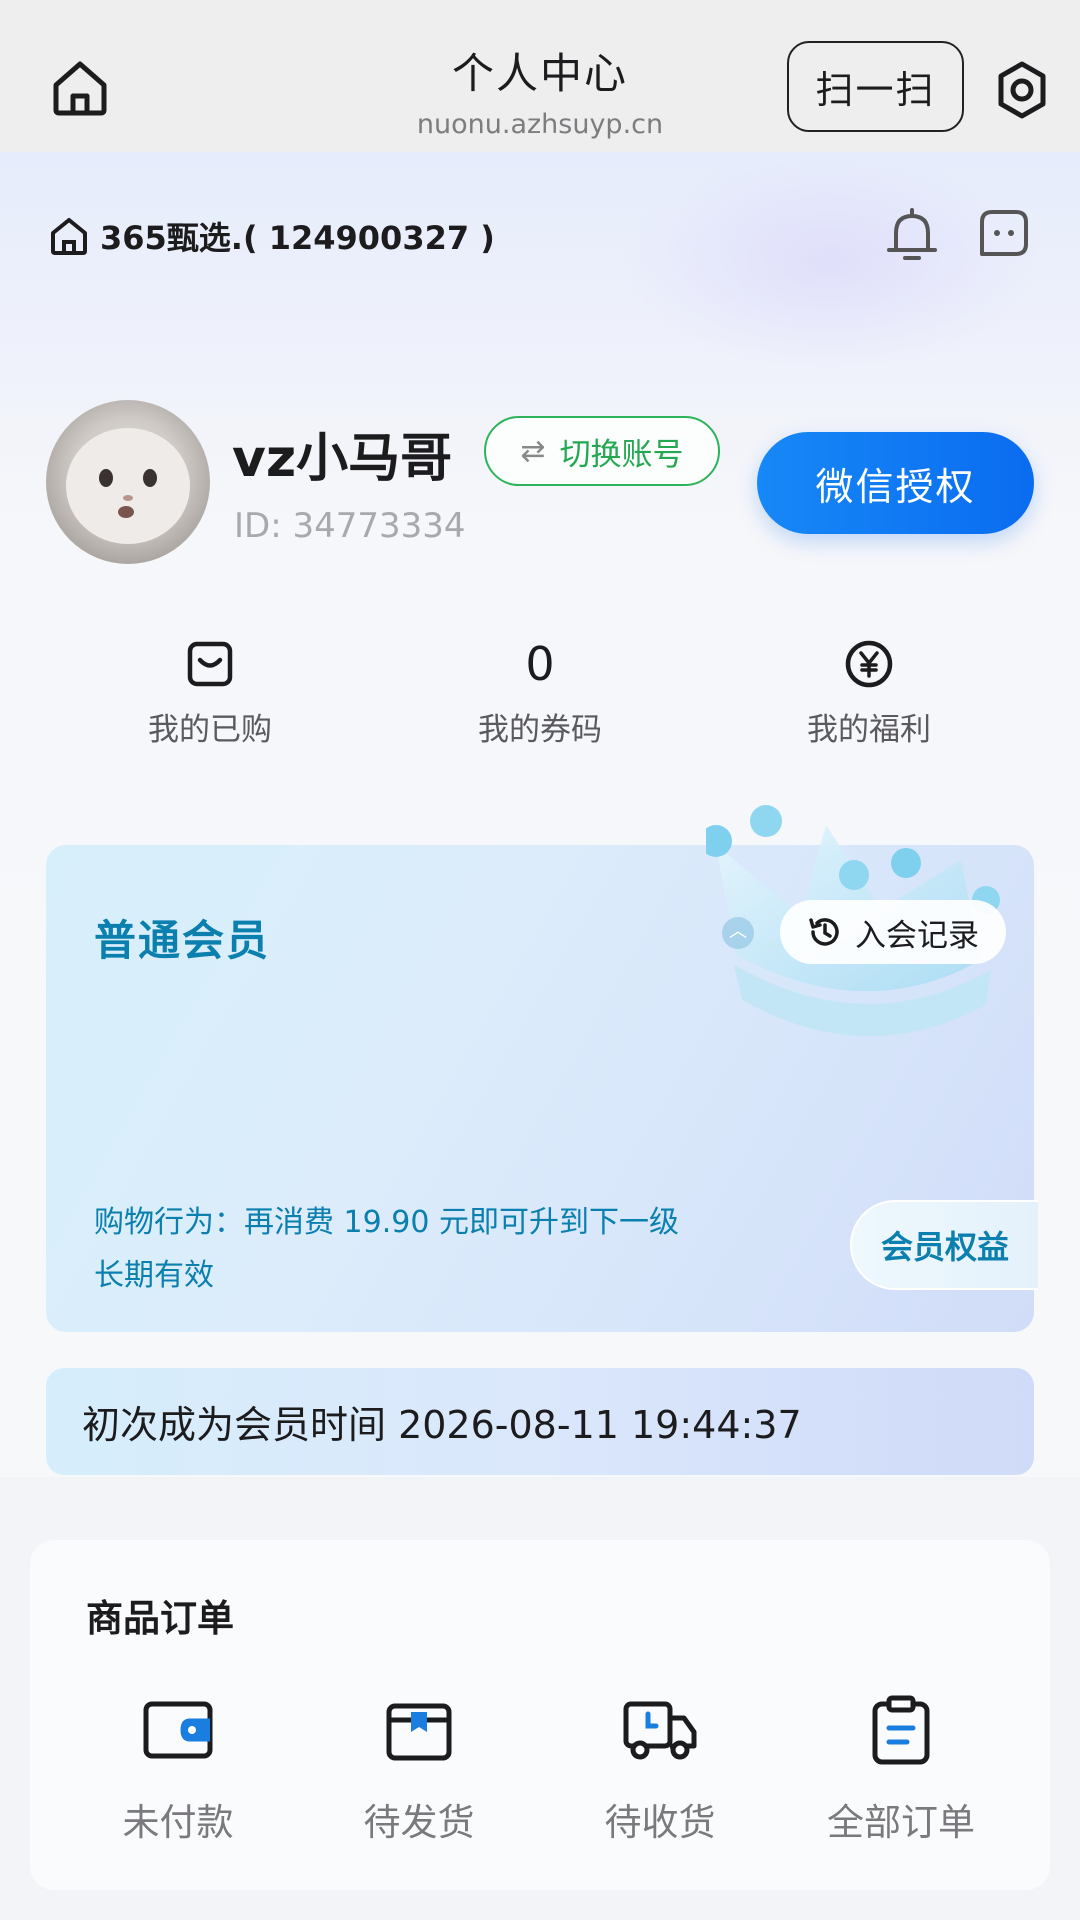  I want to click on shop-name: 365甄选.( 124900327 ), so click(297, 238).